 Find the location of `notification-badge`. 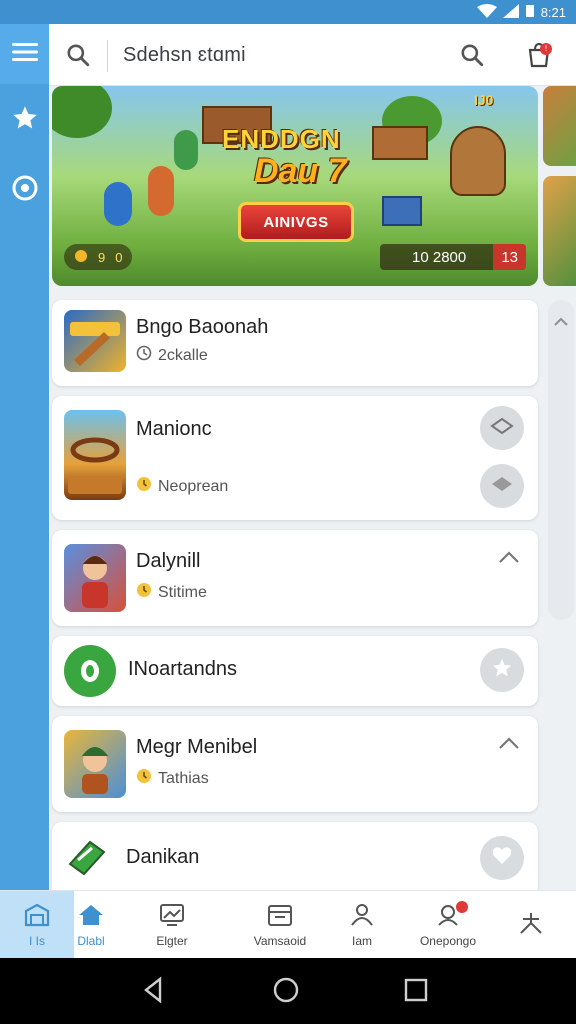

notification-badge is located at coordinates (462, 907).